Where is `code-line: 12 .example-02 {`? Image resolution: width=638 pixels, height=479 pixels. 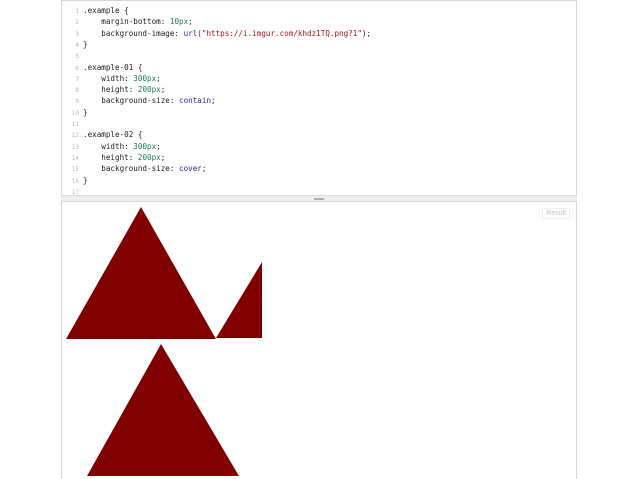
code-line: 12 .example-02 { is located at coordinates (102, 134).